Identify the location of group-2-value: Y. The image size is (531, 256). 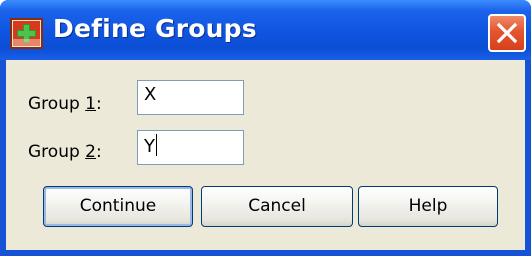
(149, 146).